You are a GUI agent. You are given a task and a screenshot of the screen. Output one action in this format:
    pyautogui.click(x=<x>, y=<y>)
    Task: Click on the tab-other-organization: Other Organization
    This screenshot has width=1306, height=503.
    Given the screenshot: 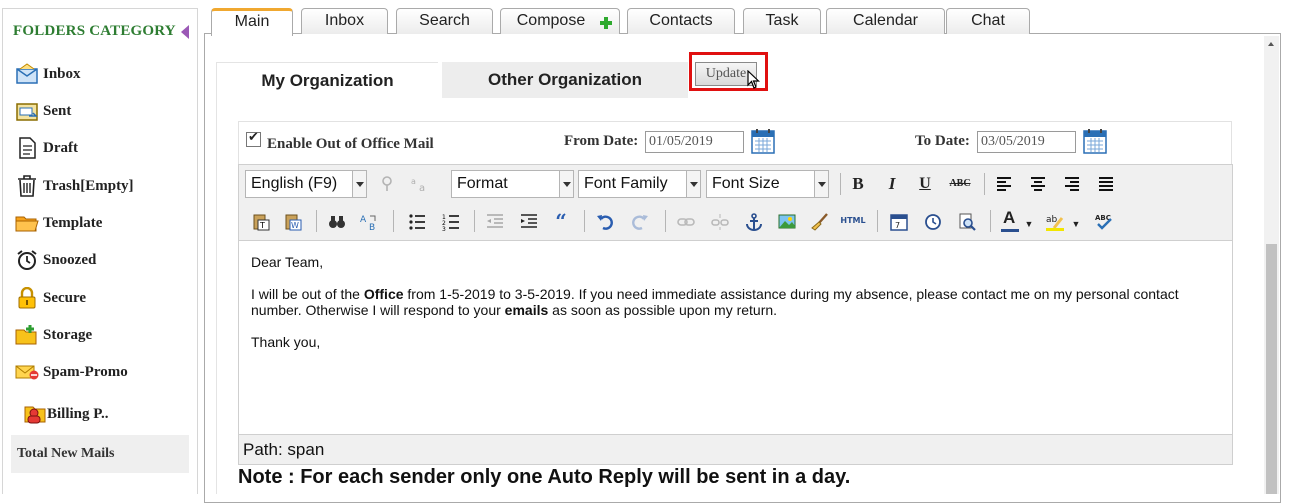 What is the action you would take?
    pyautogui.click(x=565, y=80)
    